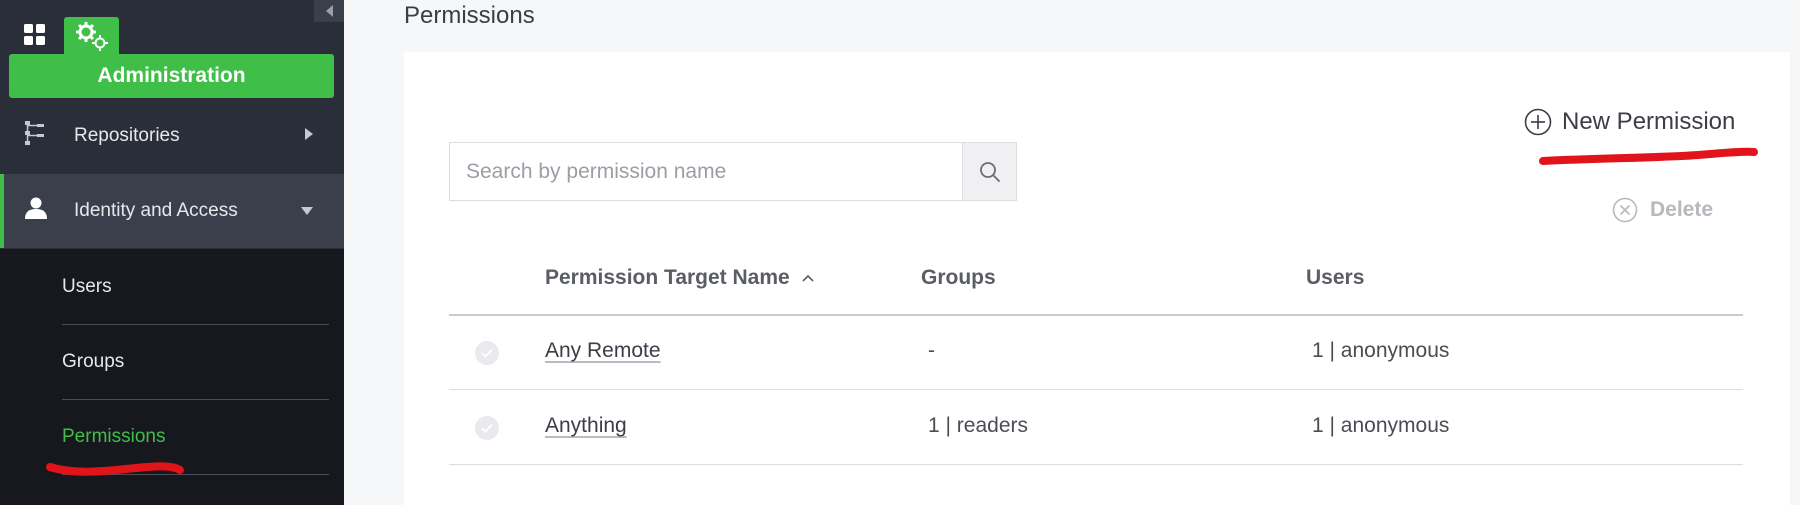  Describe the element at coordinates (309, 136) in the screenshot. I see `caret-right-icon` at that location.